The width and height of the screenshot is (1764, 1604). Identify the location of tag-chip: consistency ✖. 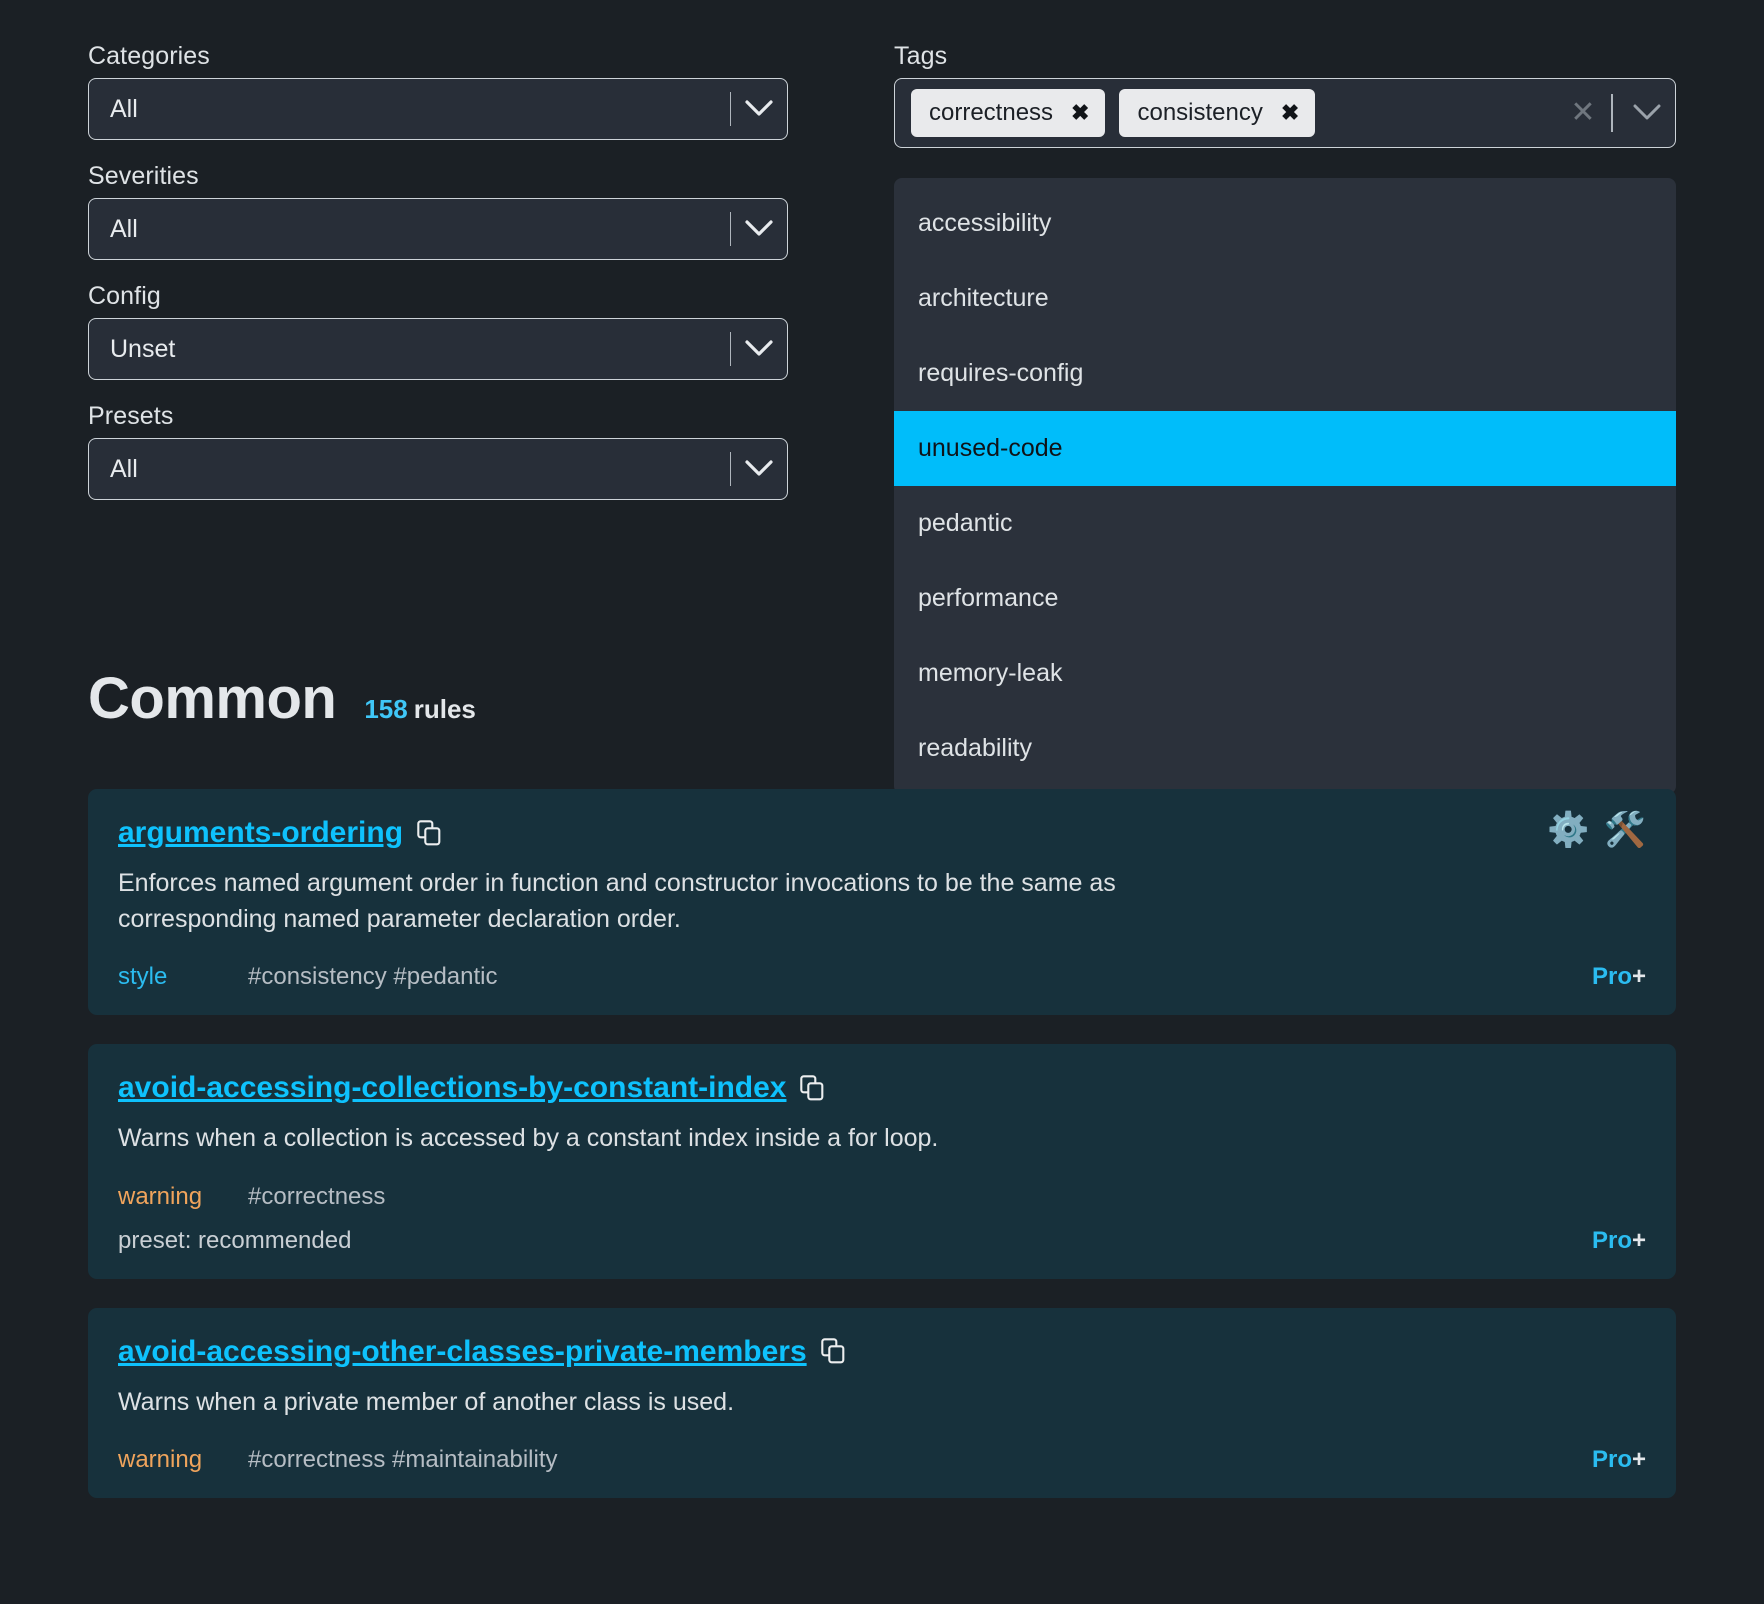
(1217, 113).